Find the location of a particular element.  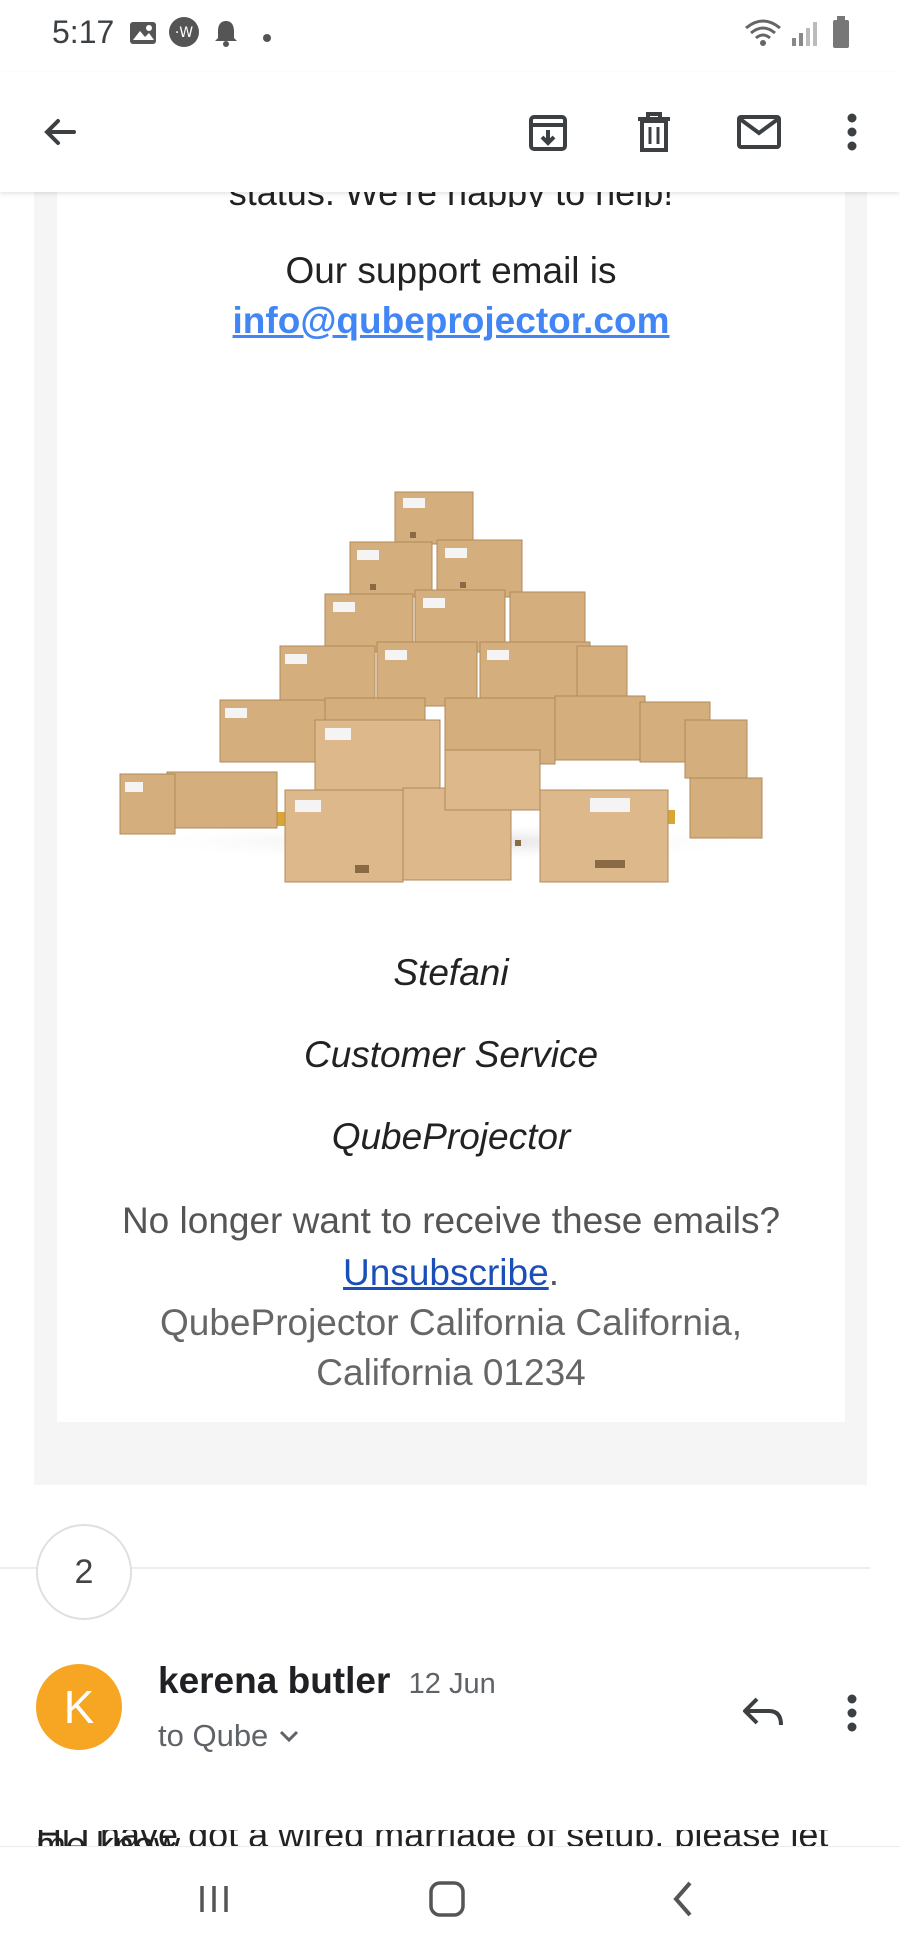

delete-icon is located at coordinates (654, 132).